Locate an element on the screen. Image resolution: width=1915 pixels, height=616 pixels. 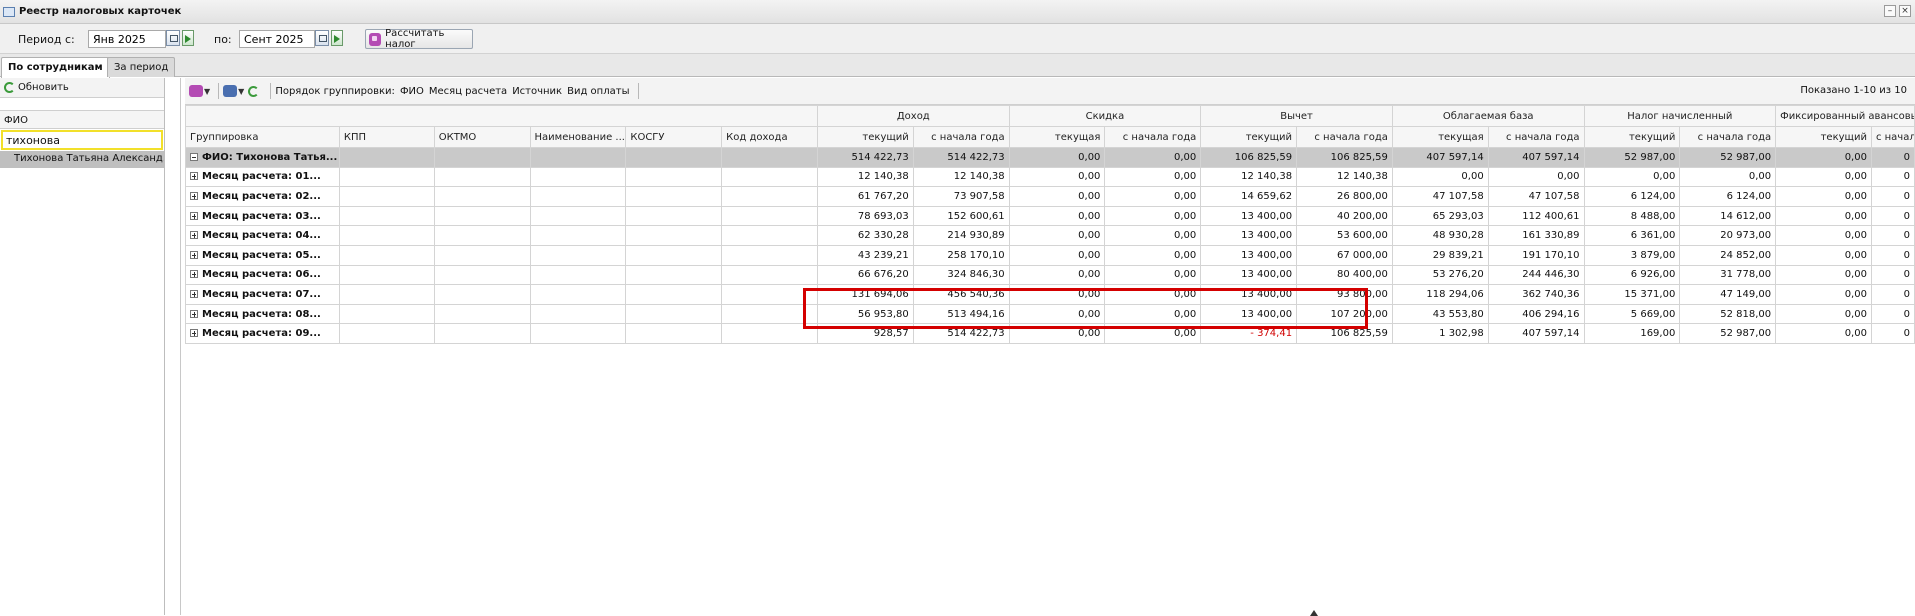
apply-to-icon is located at coordinates (337, 38).